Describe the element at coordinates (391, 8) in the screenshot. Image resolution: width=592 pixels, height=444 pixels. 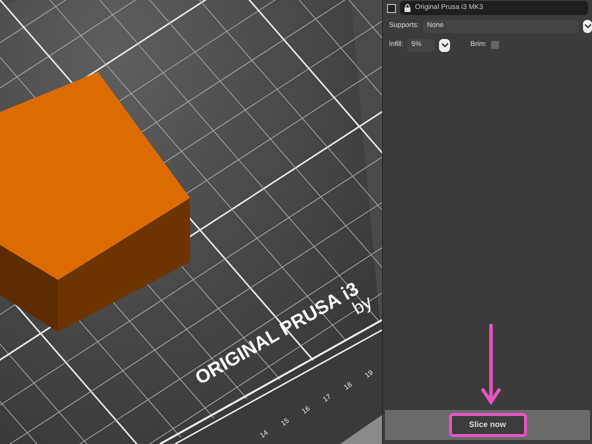
I see `printer-icon` at that location.